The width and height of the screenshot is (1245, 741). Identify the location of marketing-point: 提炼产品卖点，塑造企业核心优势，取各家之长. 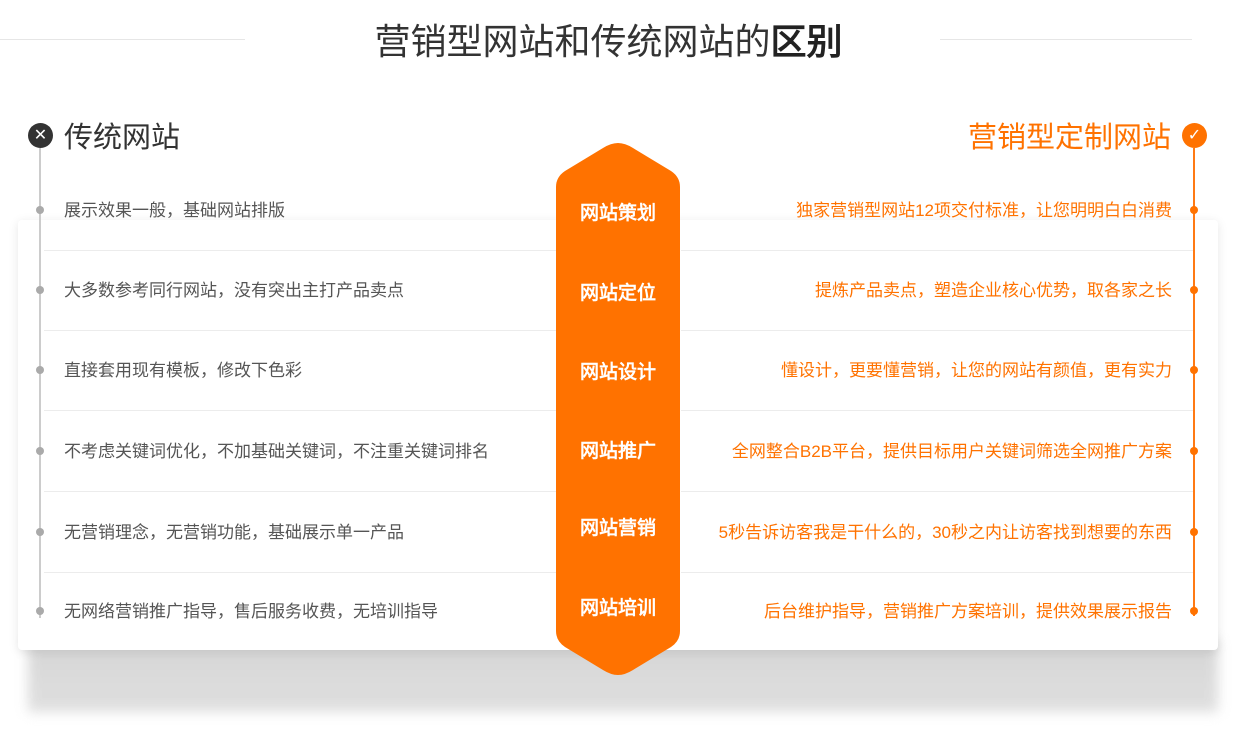
(993, 290).